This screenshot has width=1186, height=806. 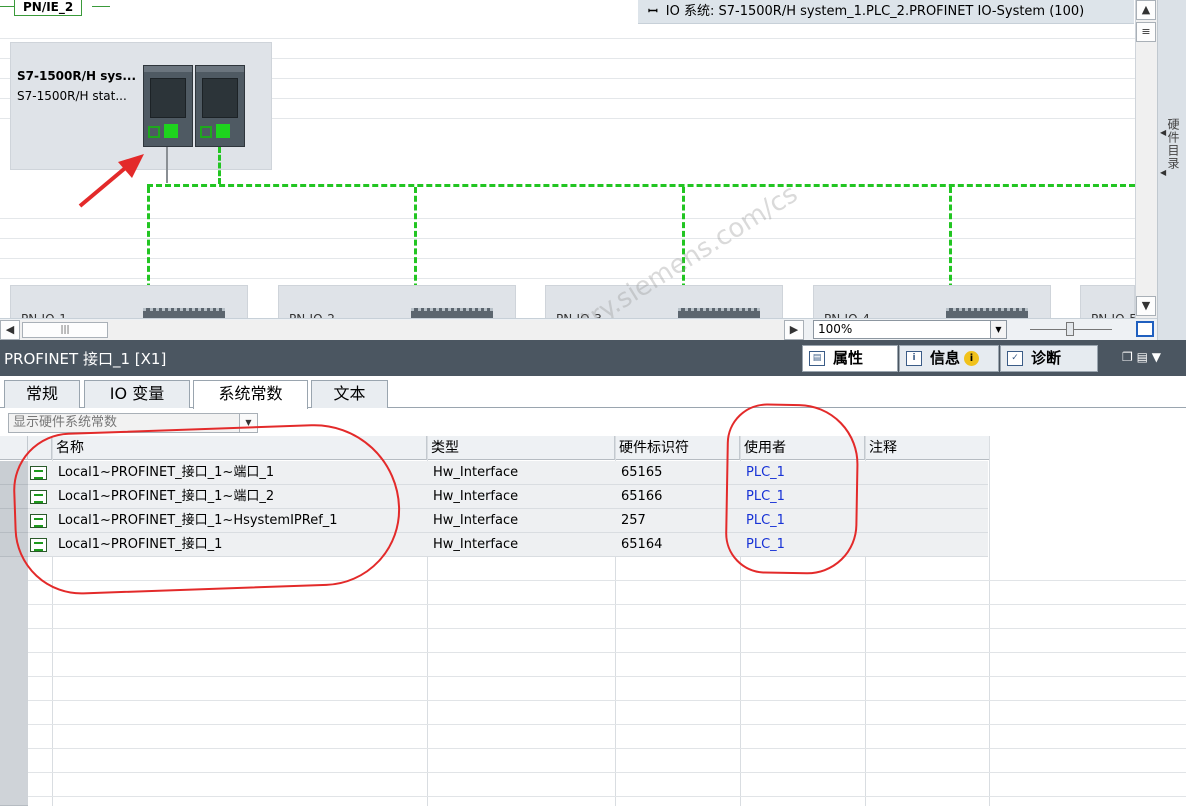 What do you see at coordinates (677, 497) in the screenshot?
I see `cell-hwid: 65166` at bounding box center [677, 497].